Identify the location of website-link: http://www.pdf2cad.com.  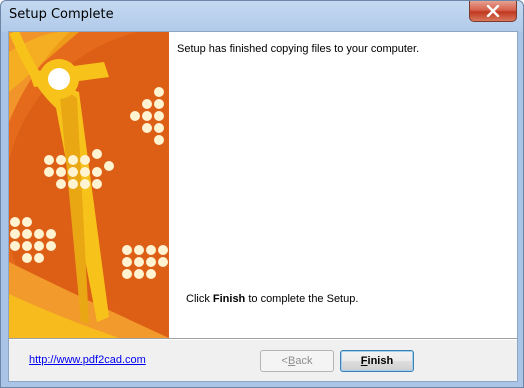
(87, 360).